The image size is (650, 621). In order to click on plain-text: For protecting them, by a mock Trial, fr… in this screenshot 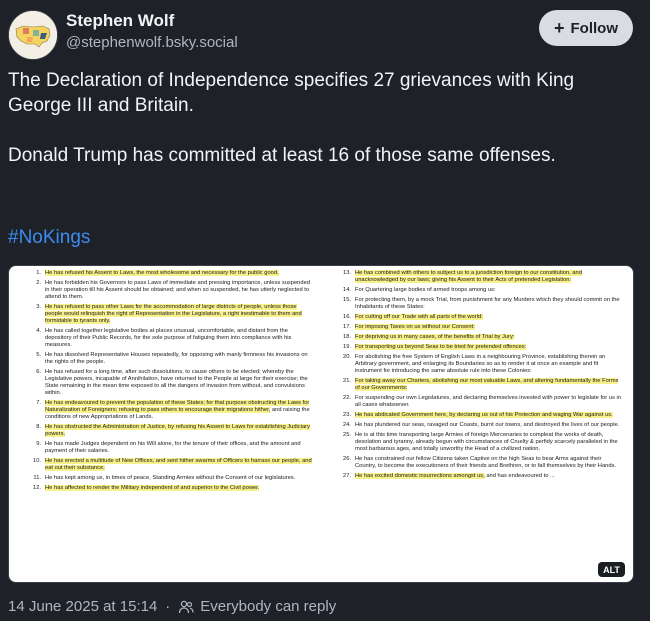, I will do `click(487, 303)`.